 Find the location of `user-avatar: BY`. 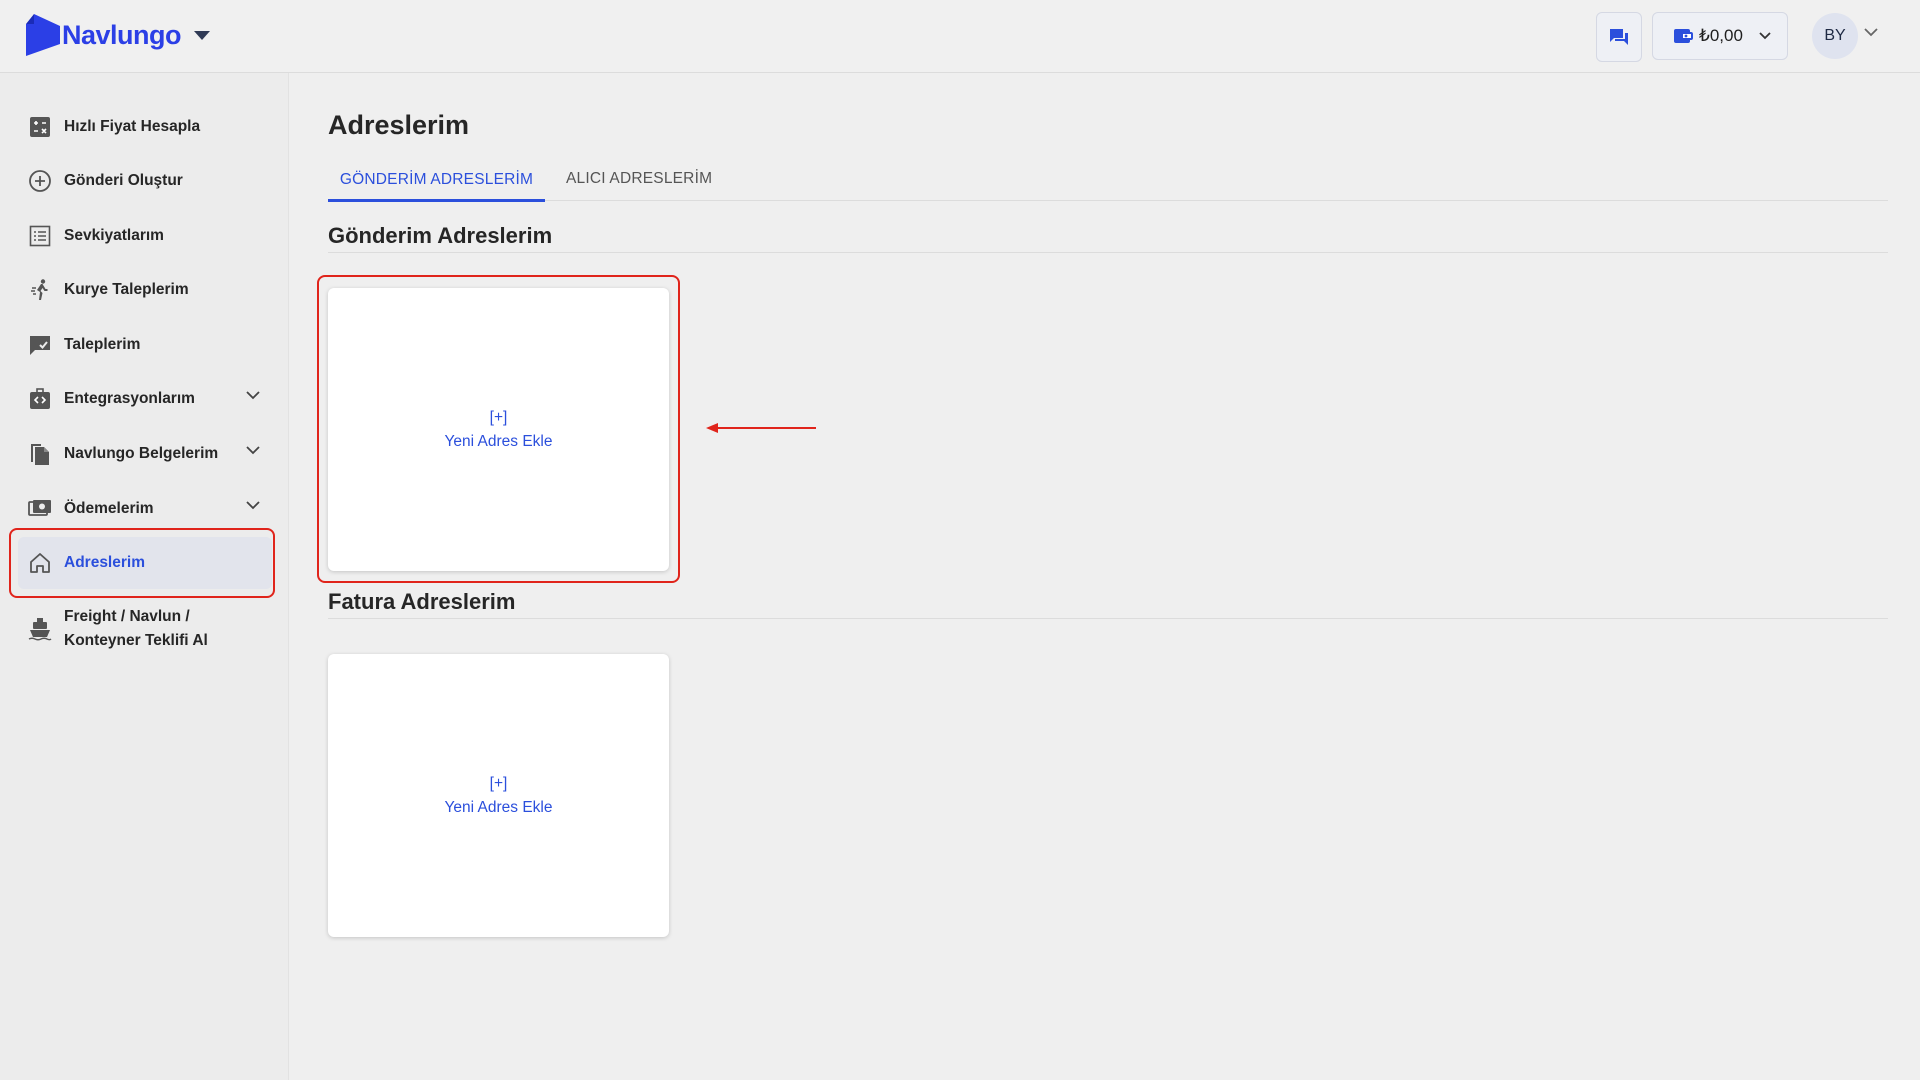

user-avatar: BY is located at coordinates (1835, 36).